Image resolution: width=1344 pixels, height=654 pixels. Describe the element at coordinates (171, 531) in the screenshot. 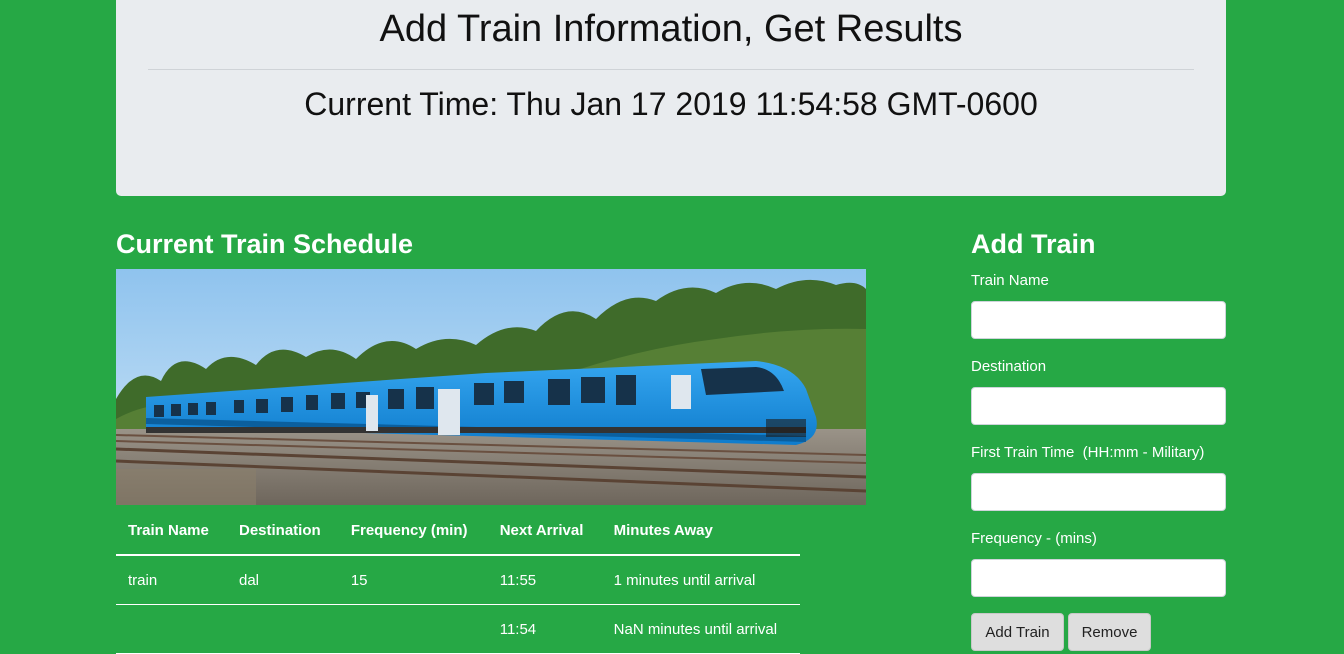

I see `column-header-train-name: Train Name` at that location.